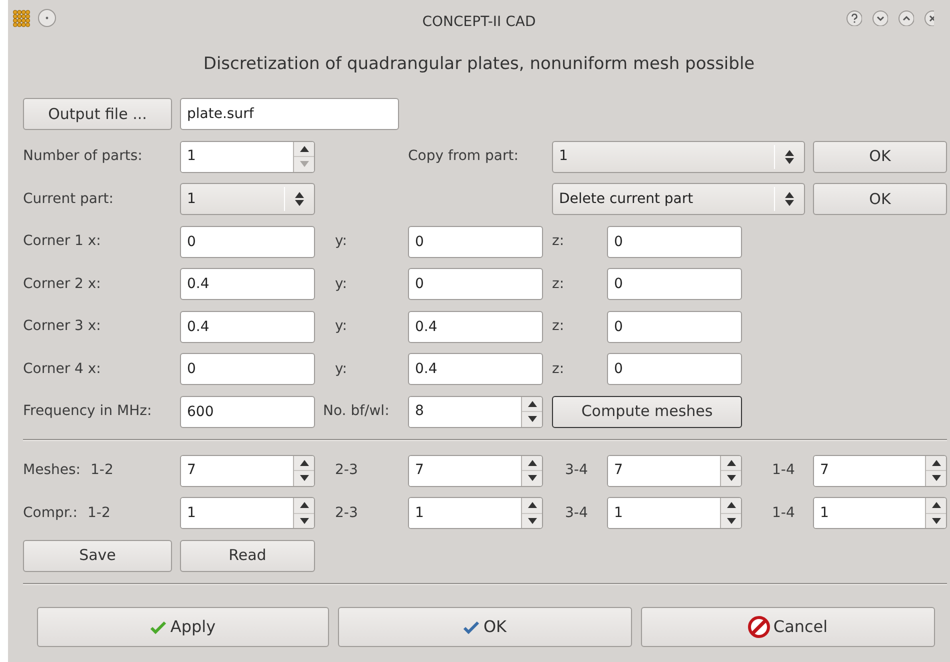 The height and width of the screenshot is (662, 950). I want to click on close-button, so click(929, 18).